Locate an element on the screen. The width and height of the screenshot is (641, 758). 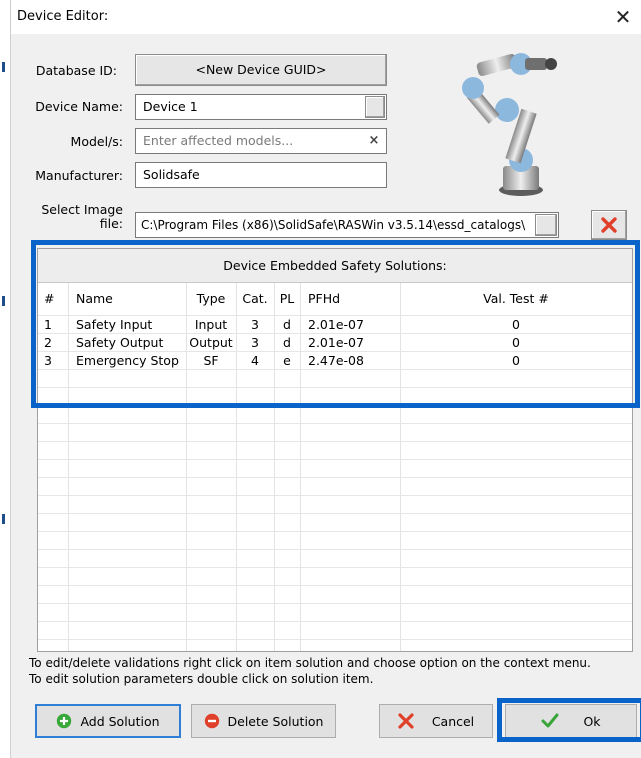
robot-arm-image is located at coordinates (507, 123).